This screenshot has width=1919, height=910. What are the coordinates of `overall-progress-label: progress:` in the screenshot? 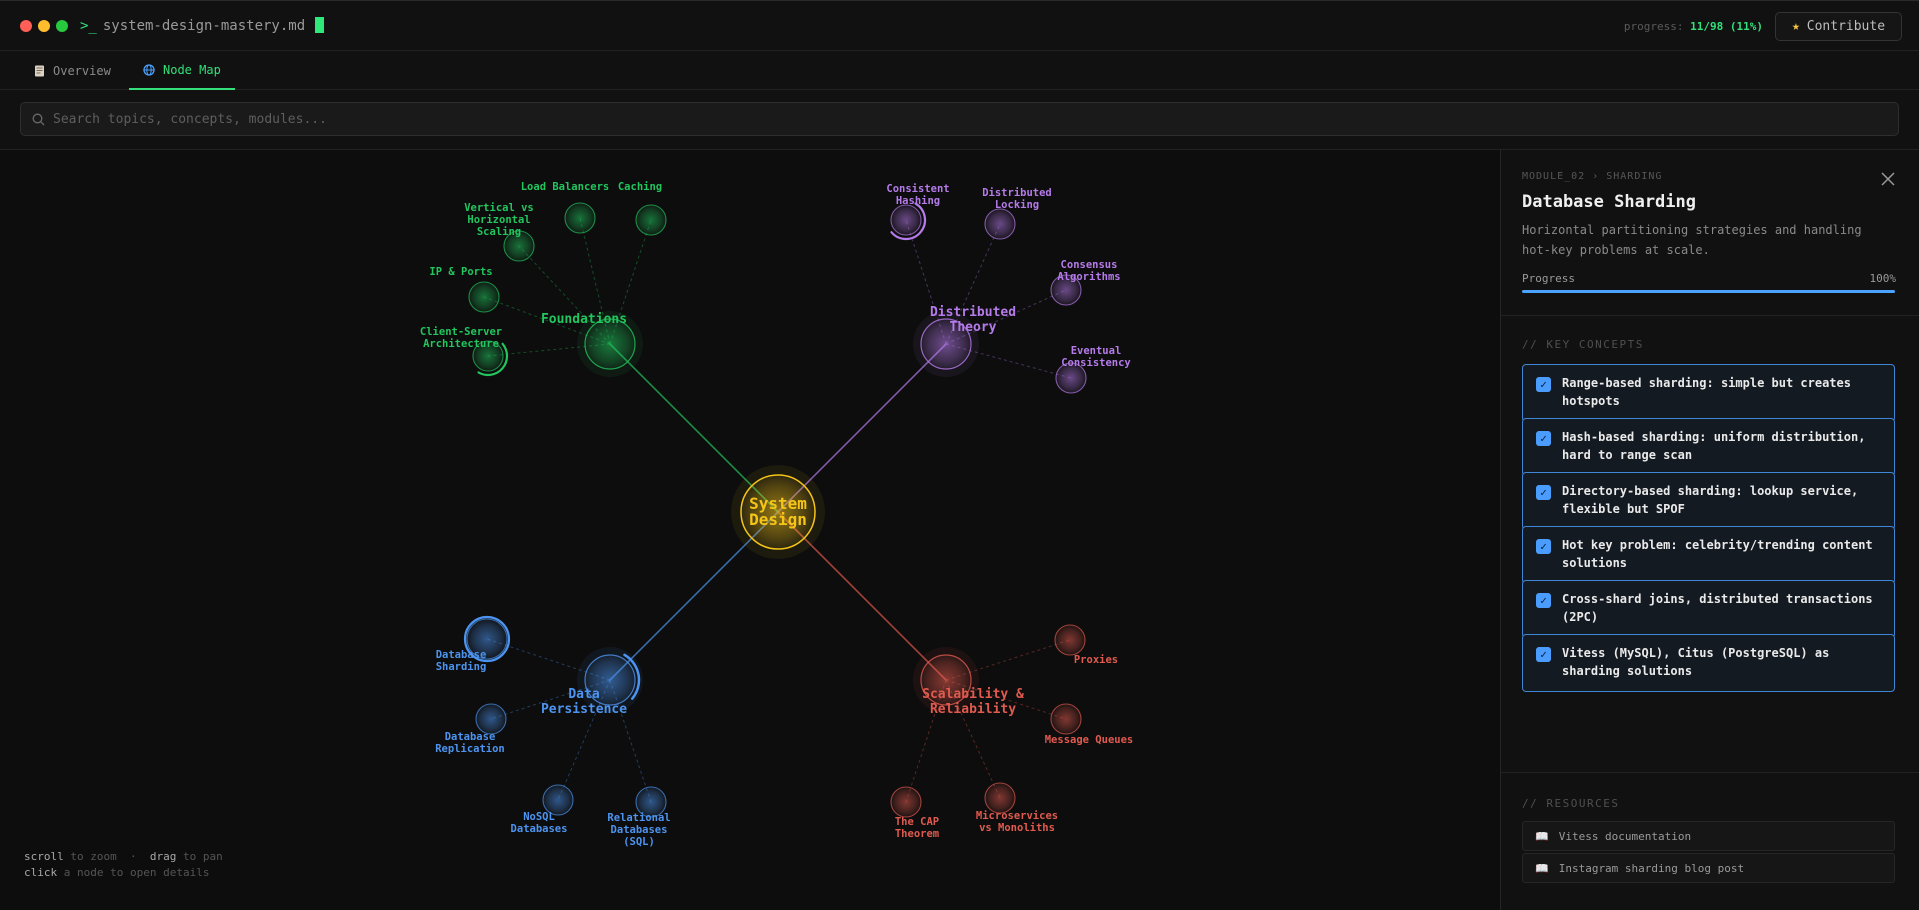 It's located at (1653, 26).